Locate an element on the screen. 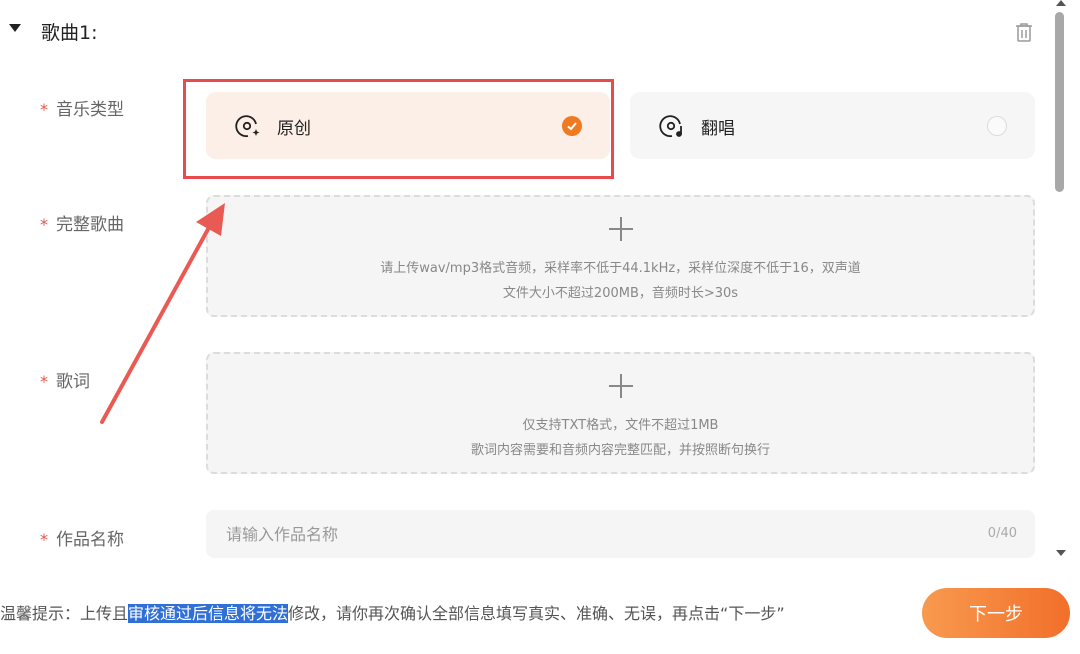 The height and width of the screenshot is (654, 1080). collapse-caret-icon is located at coordinates (15, 28).